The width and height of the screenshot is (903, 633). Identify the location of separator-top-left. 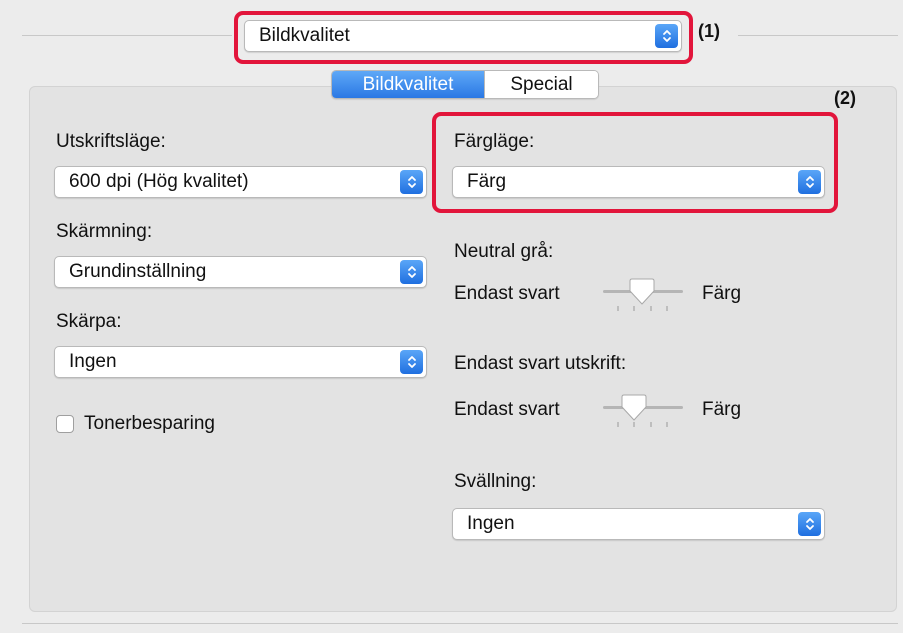
(127, 35).